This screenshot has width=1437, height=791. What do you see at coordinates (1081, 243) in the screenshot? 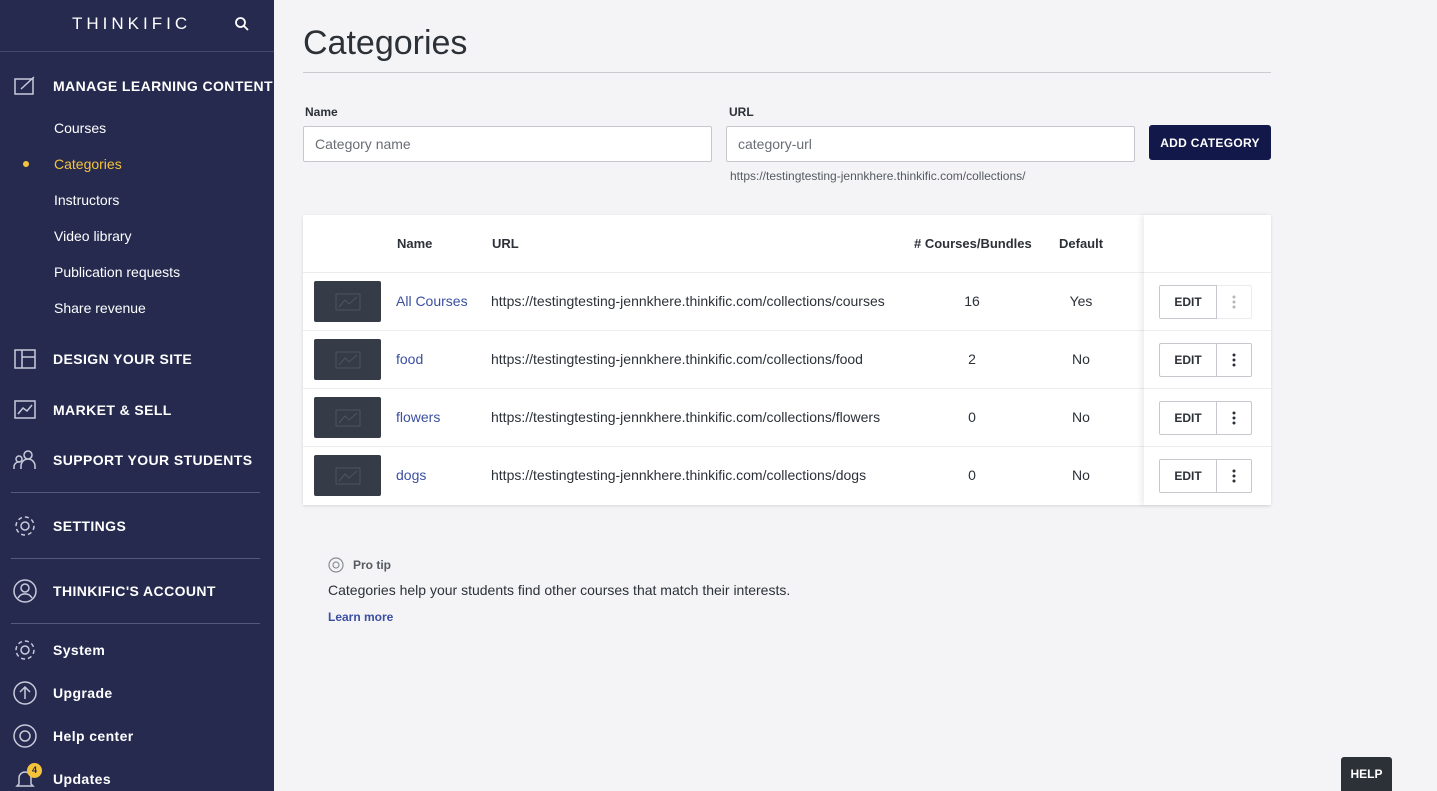
I see `column-header-default: Default` at bounding box center [1081, 243].